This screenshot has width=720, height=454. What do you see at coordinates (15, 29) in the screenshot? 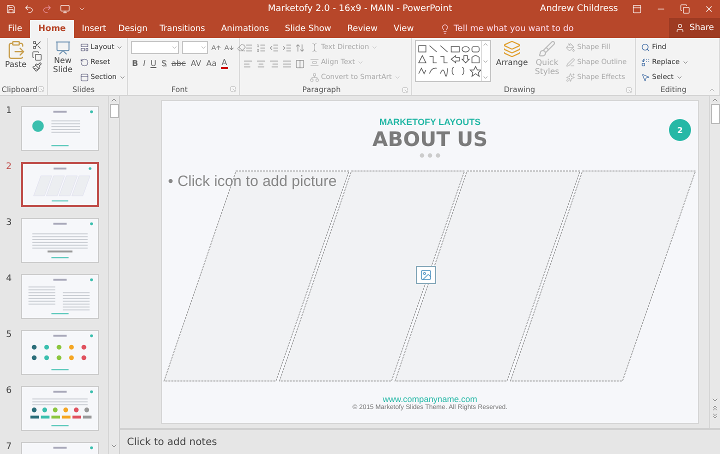
I see `ribbon-tab: File` at bounding box center [15, 29].